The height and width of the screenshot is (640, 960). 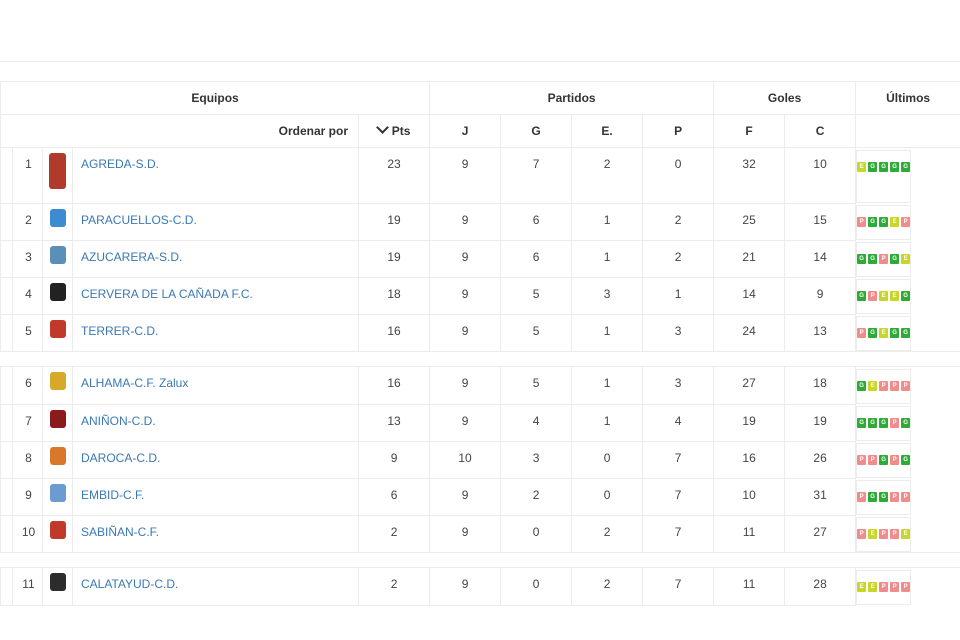 I want to click on team-link: AZUCARERA-S.D., so click(x=131, y=257).